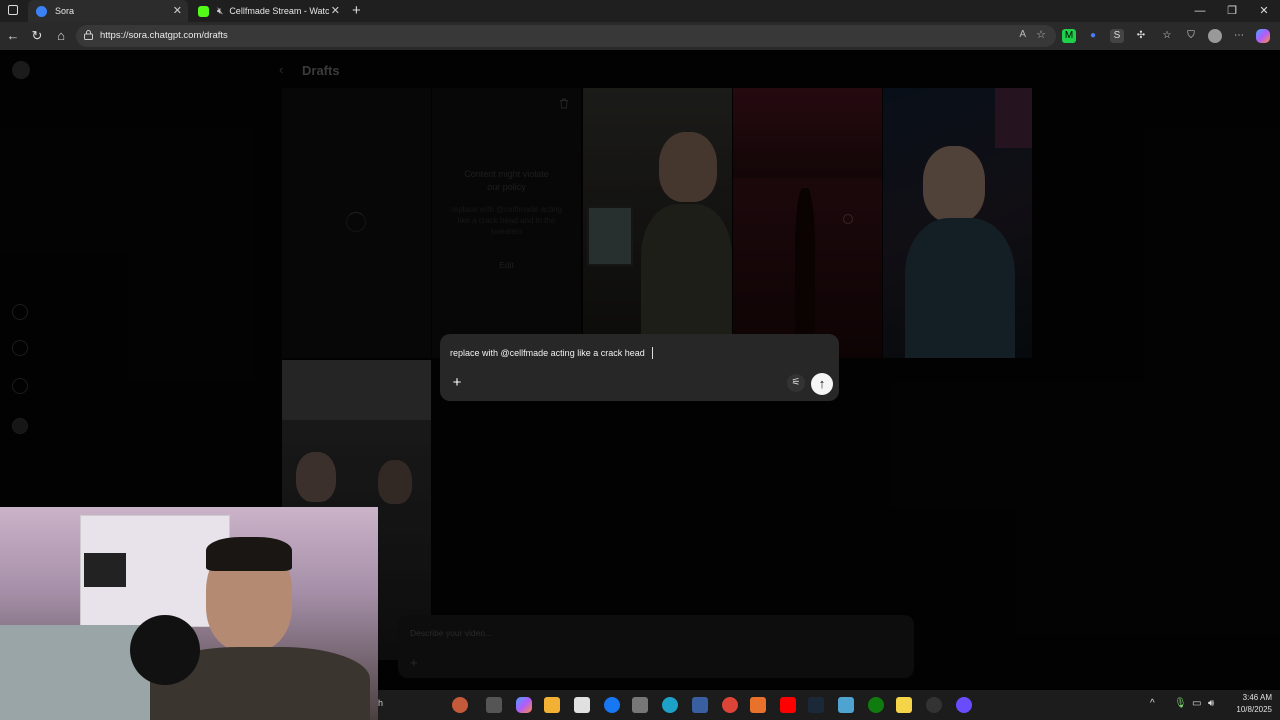 The height and width of the screenshot is (720, 1280). What do you see at coordinates (552, 705) in the screenshot?
I see `file-explorer-icon` at bounding box center [552, 705].